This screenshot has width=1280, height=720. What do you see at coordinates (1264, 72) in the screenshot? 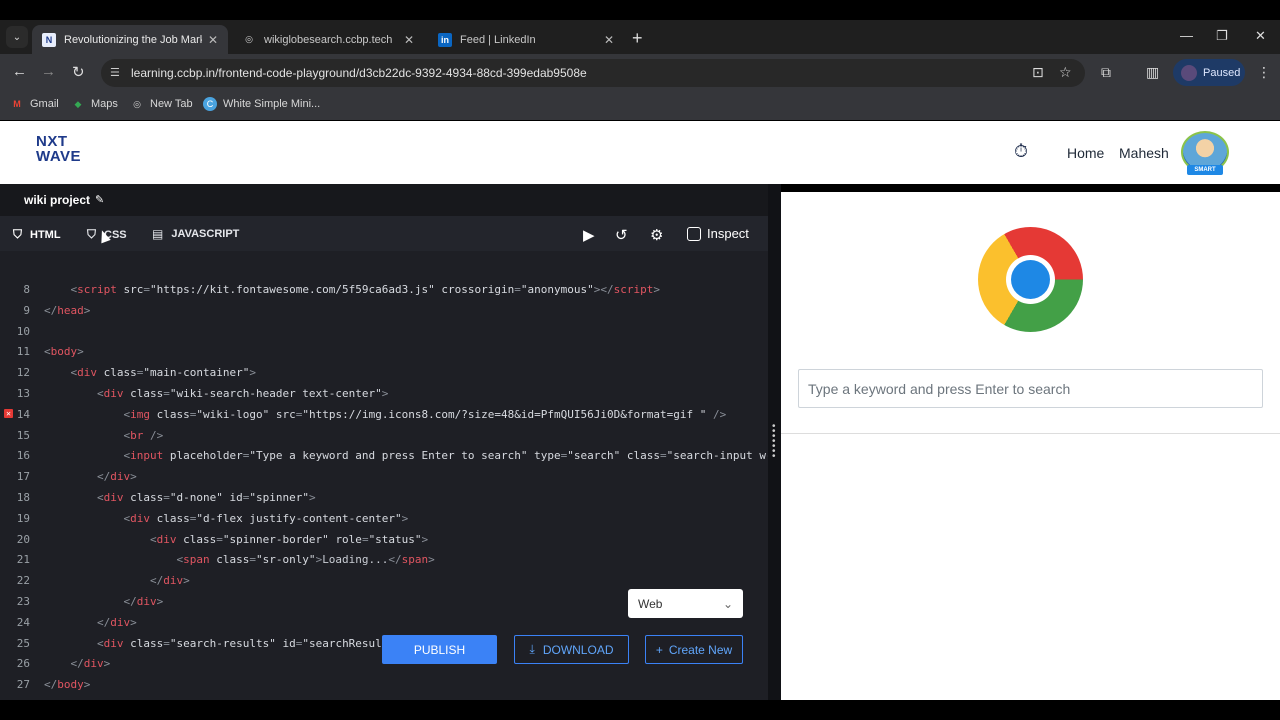
I see `browser-menu-icon: ⋮` at bounding box center [1264, 72].